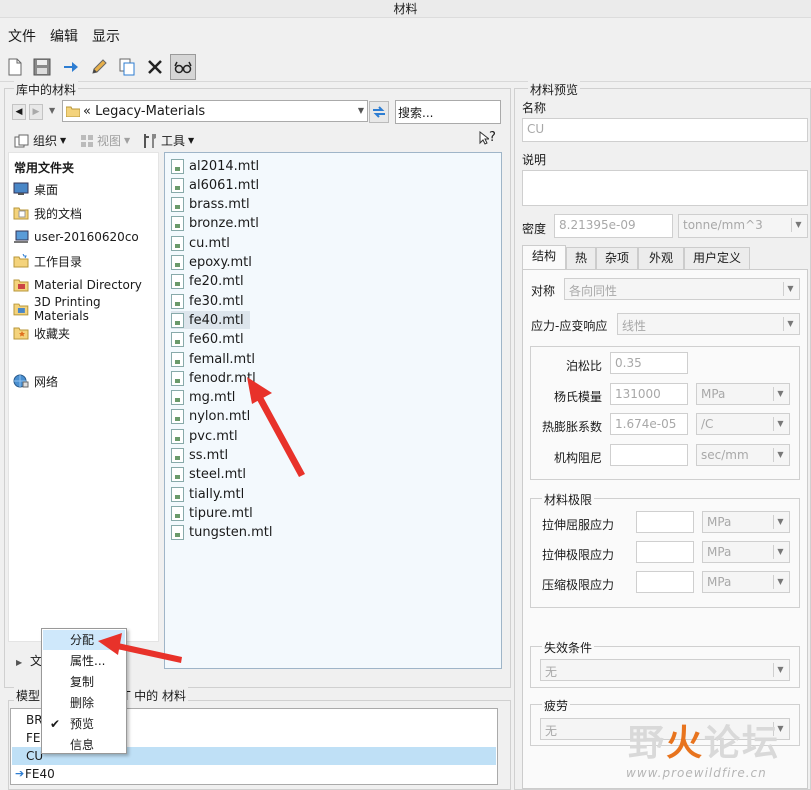  Describe the element at coordinates (649, 363) in the screenshot. I see `poisson-field: 0.35` at that location.